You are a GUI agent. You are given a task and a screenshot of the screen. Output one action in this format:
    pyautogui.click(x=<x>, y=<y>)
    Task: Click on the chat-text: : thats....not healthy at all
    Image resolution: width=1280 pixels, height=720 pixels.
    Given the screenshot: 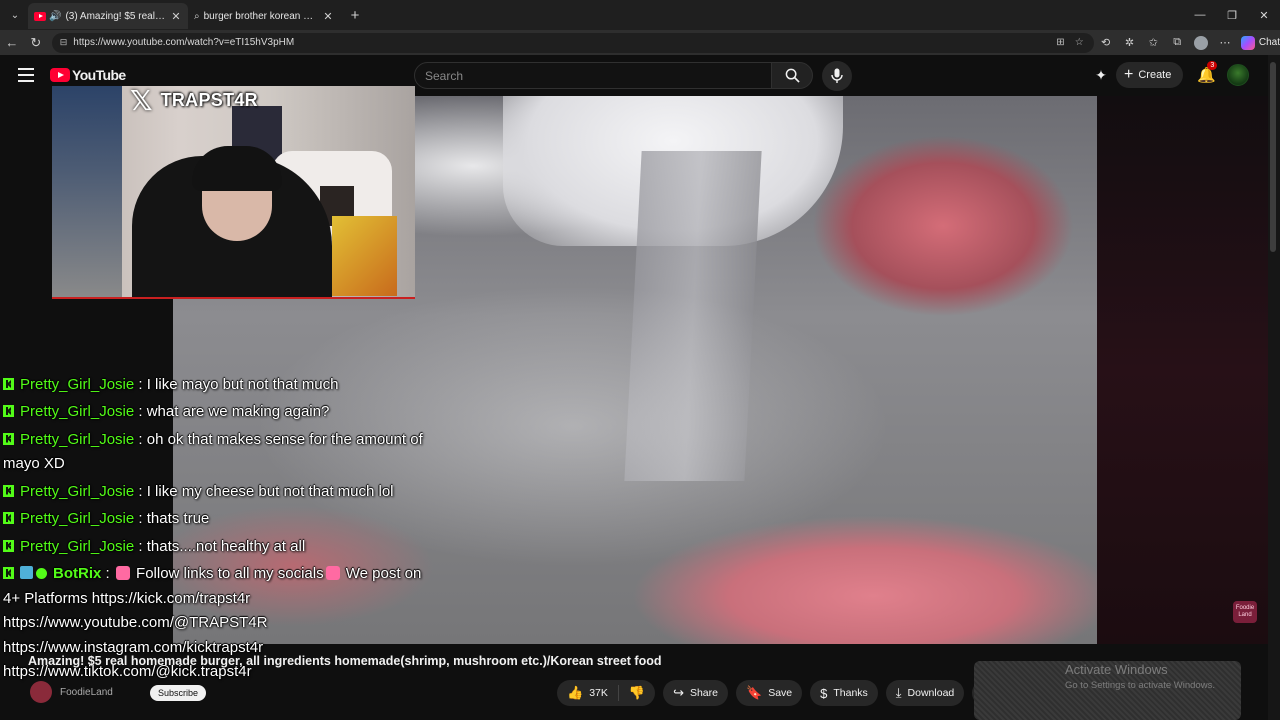 What is the action you would take?
    pyautogui.click(x=220, y=546)
    